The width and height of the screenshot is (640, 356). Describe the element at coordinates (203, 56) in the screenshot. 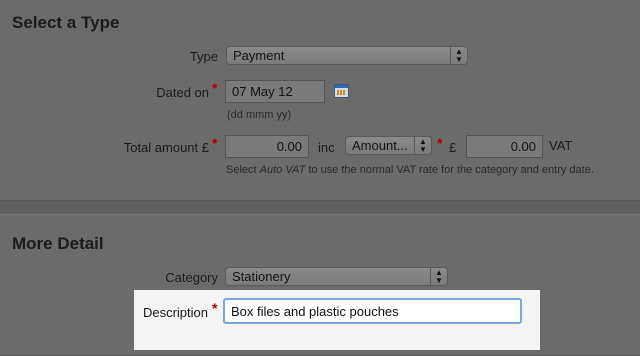

I see `type-label: Type` at that location.